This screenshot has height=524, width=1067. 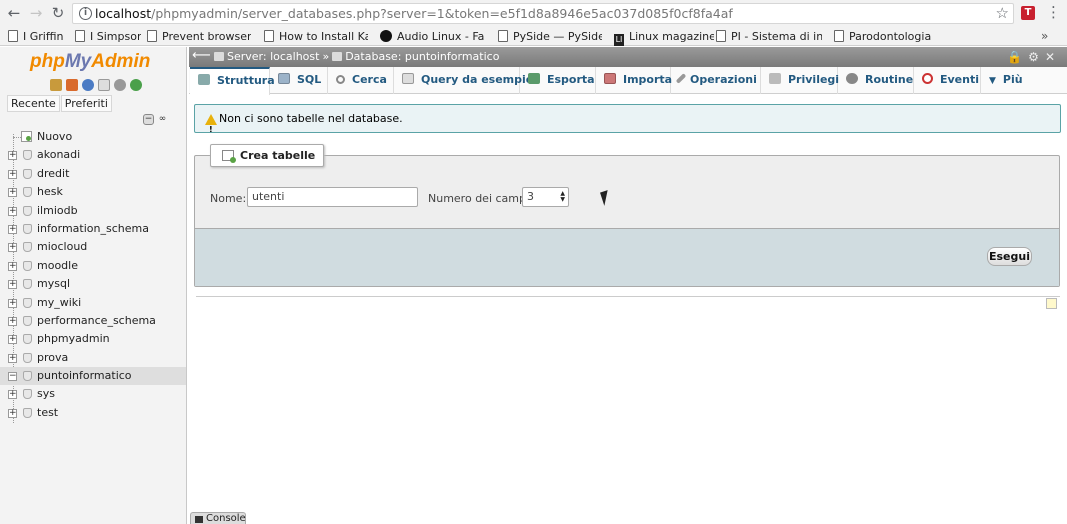 What do you see at coordinates (93, 394) in the screenshot?
I see `database-item: + sys` at bounding box center [93, 394].